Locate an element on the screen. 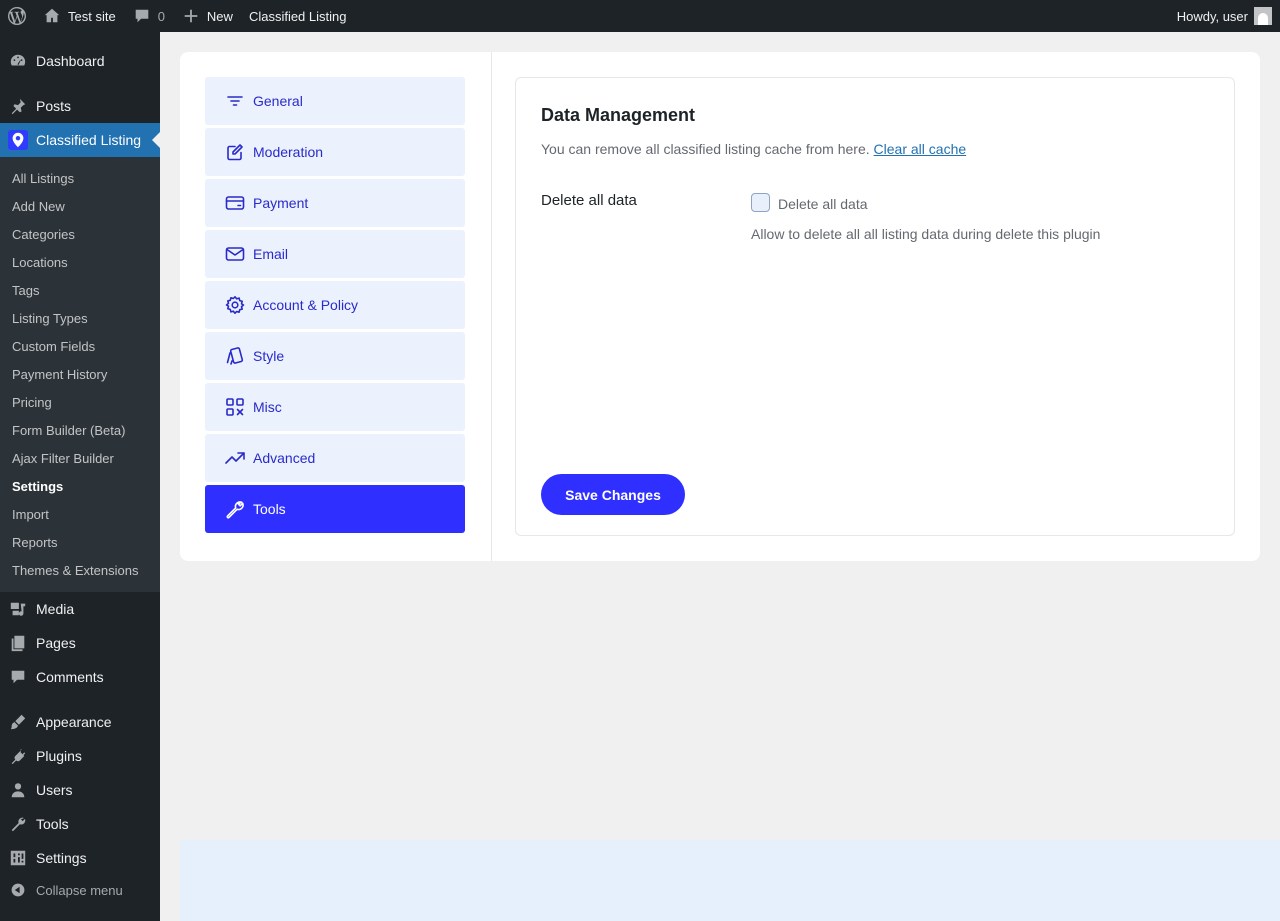 The image size is (1280, 921). pages-icon is located at coordinates (18, 643).